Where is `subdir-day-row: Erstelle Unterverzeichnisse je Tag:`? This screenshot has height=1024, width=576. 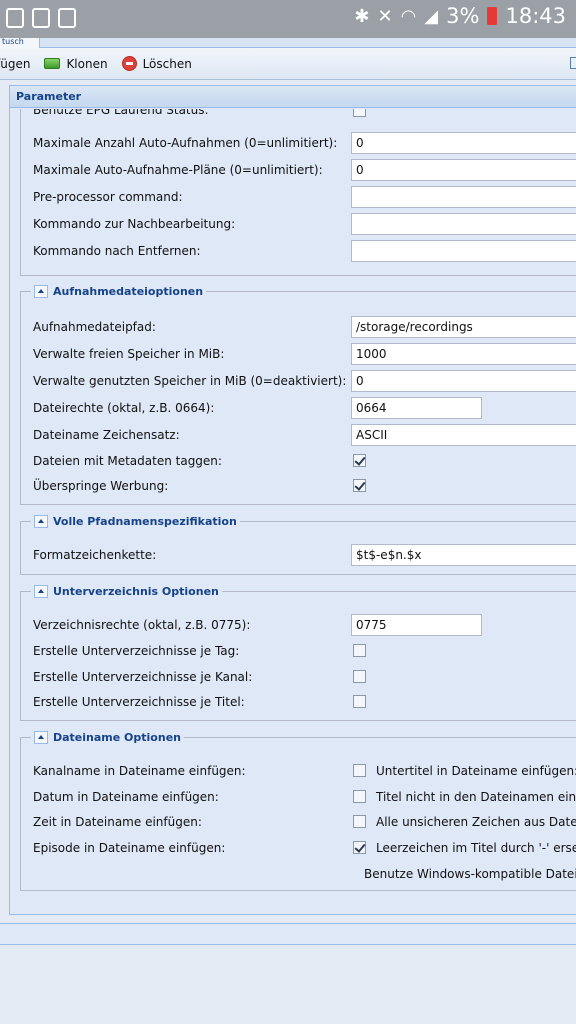 subdir-day-row: Erstelle Unterverzeichnisse je Tag: is located at coordinates (304, 651).